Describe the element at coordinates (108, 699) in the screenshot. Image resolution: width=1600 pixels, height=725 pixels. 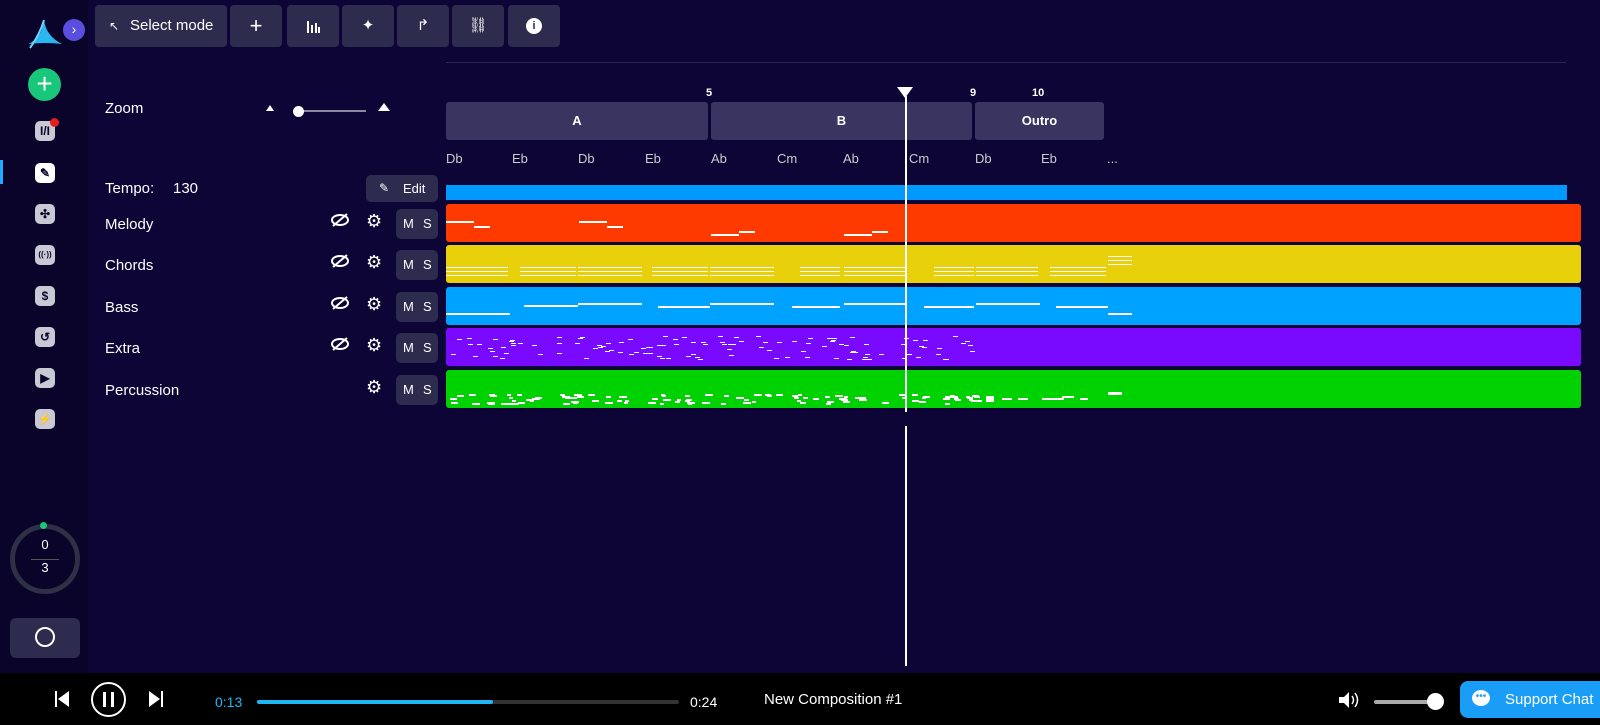
I see `pause-button` at that location.